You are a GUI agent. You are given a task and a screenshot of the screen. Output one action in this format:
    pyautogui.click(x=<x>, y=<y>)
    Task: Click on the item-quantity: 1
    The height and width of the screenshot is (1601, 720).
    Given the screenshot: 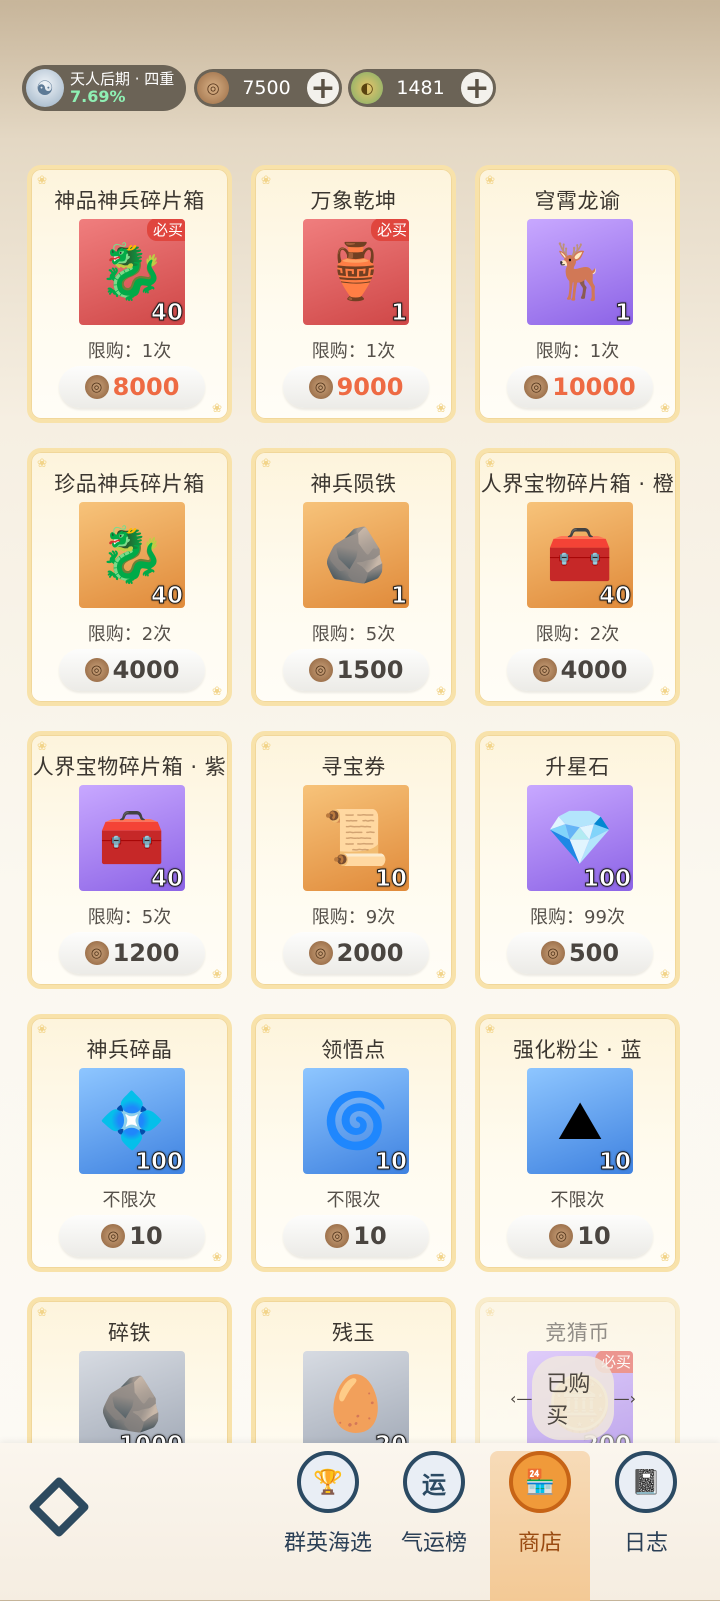 What is the action you would take?
    pyautogui.click(x=622, y=313)
    